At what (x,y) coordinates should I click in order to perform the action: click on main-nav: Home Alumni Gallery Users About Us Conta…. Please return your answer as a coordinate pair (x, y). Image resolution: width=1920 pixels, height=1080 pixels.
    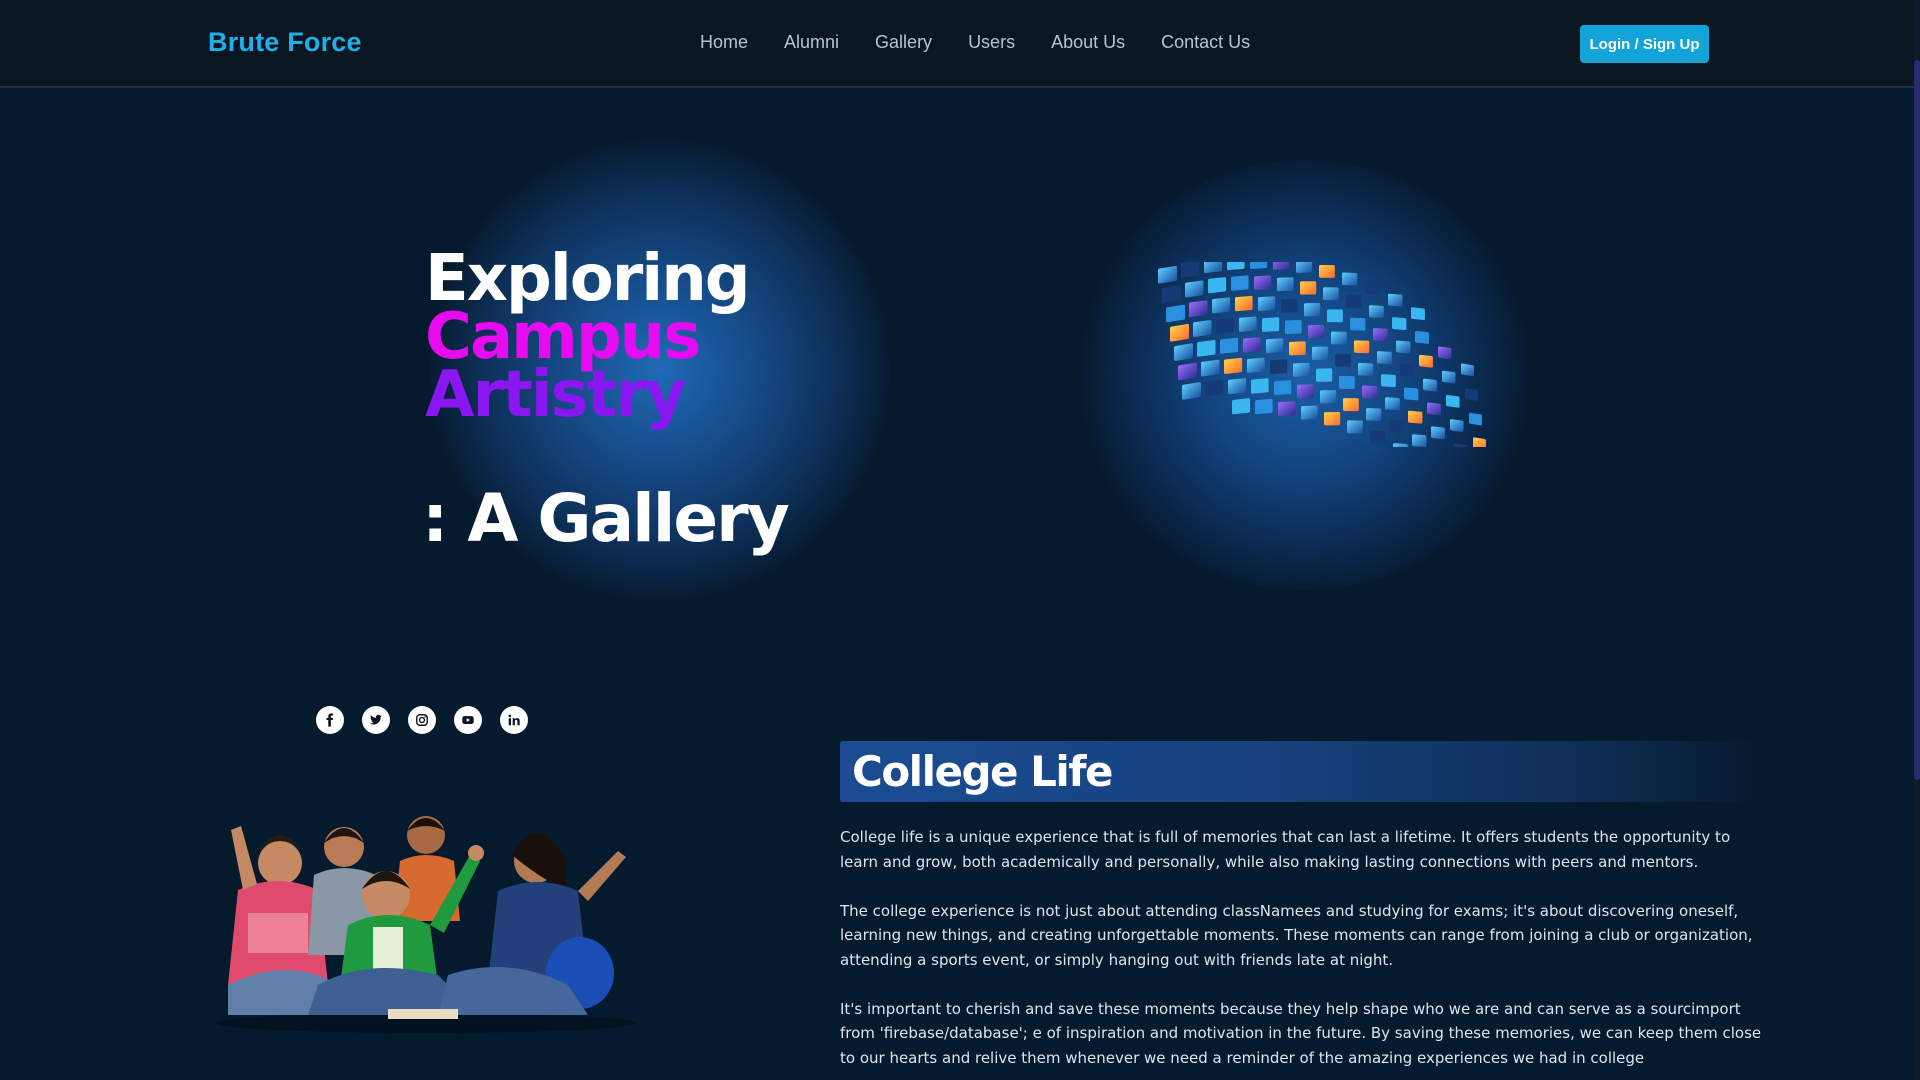
    Looking at the image, I should click on (993, 42).